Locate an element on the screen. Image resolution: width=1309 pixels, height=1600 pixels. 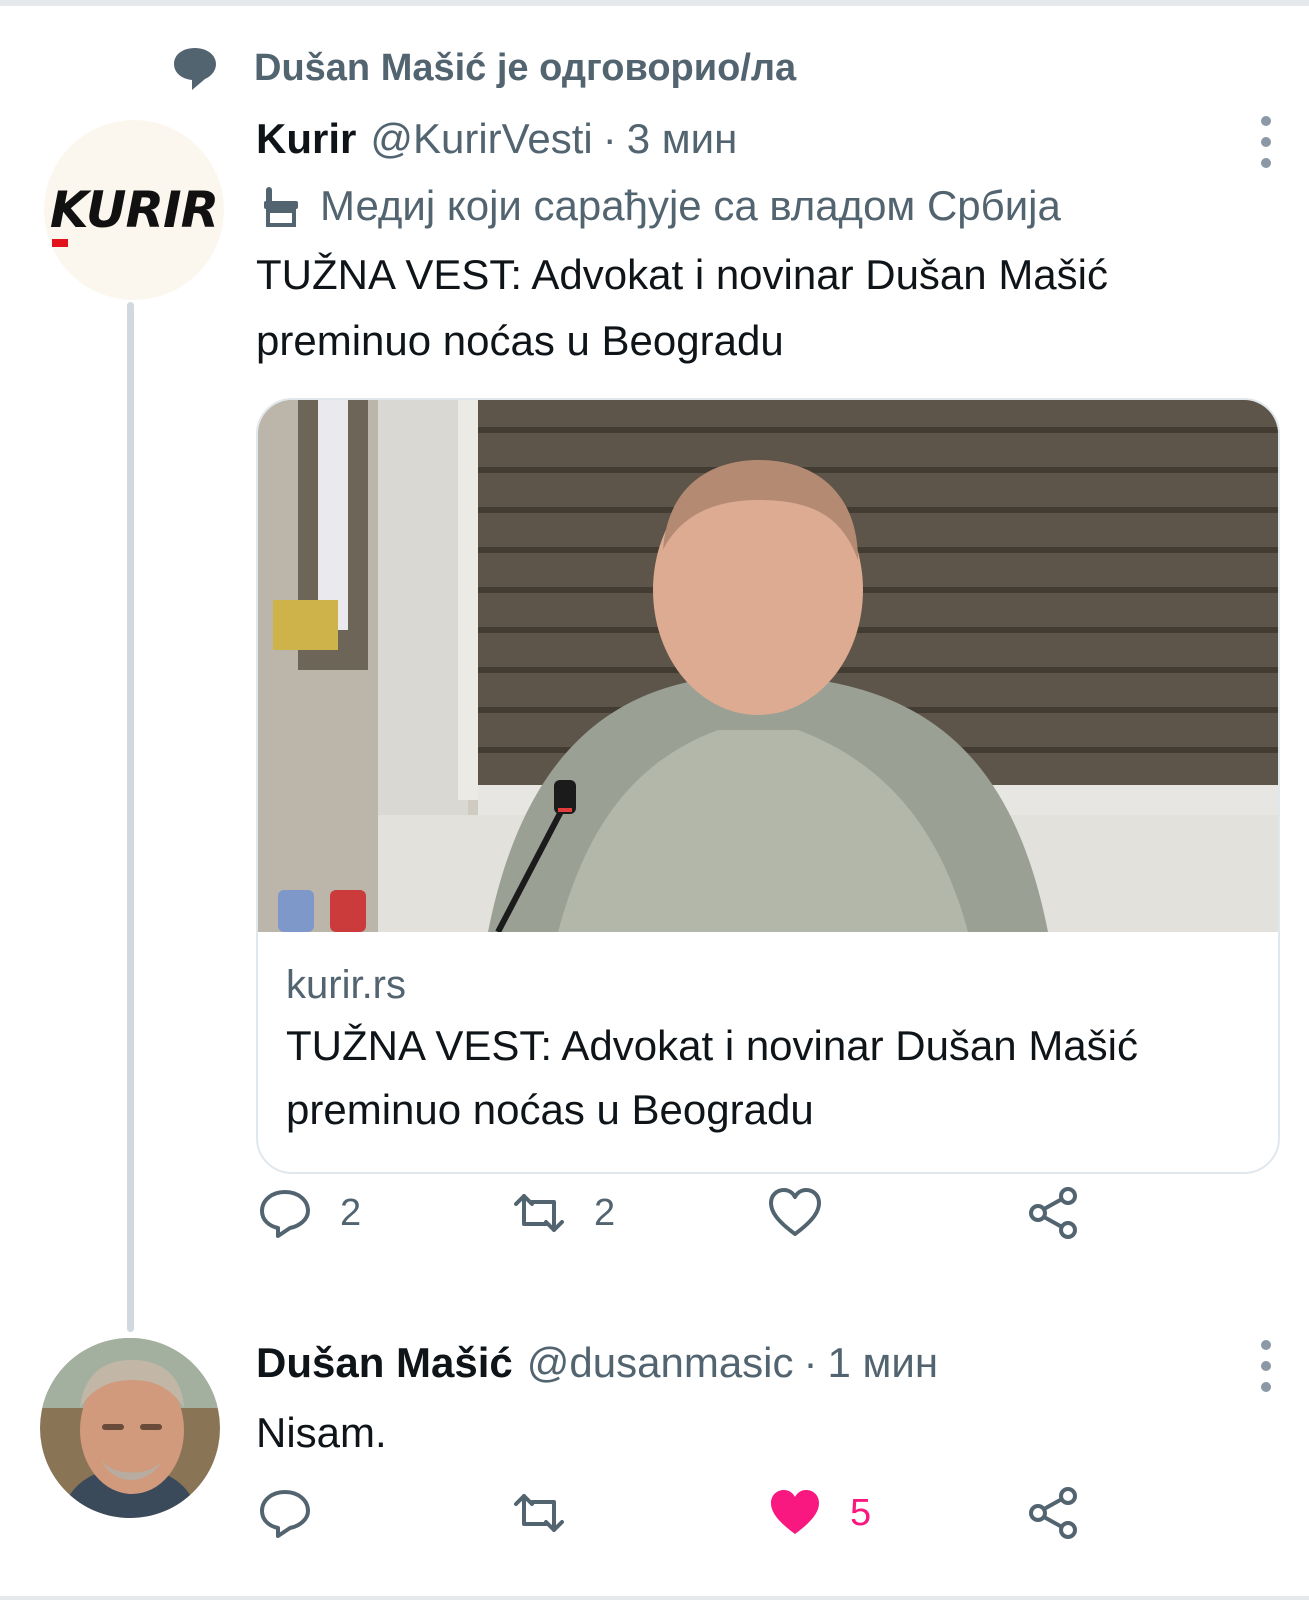
heart-icon is located at coordinates (795, 1212).